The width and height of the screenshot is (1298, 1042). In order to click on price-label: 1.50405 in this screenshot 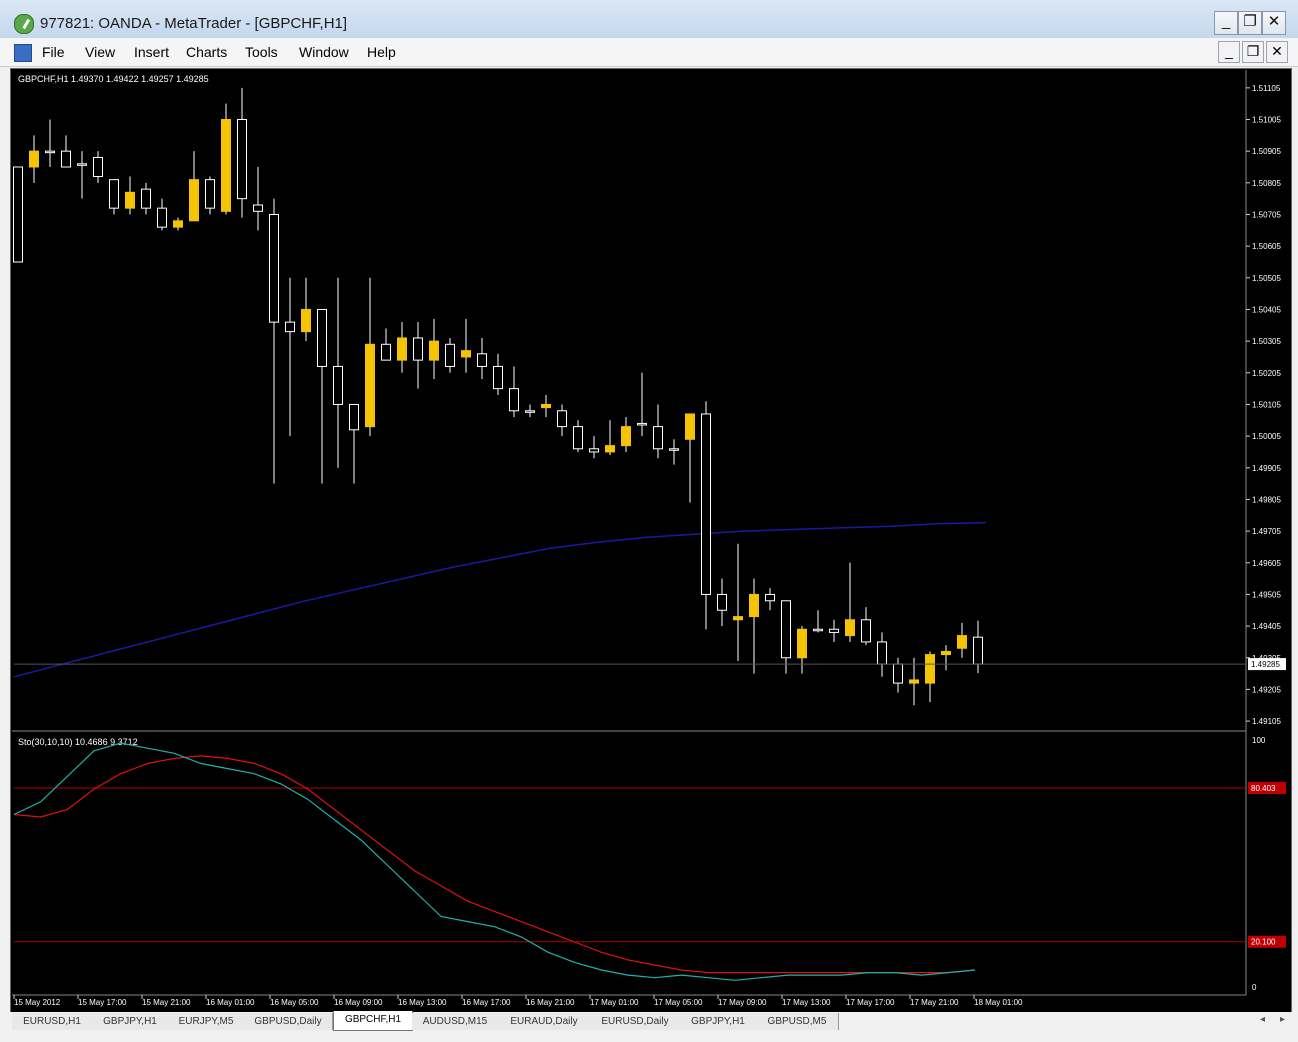, I will do `click(1266, 309)`.